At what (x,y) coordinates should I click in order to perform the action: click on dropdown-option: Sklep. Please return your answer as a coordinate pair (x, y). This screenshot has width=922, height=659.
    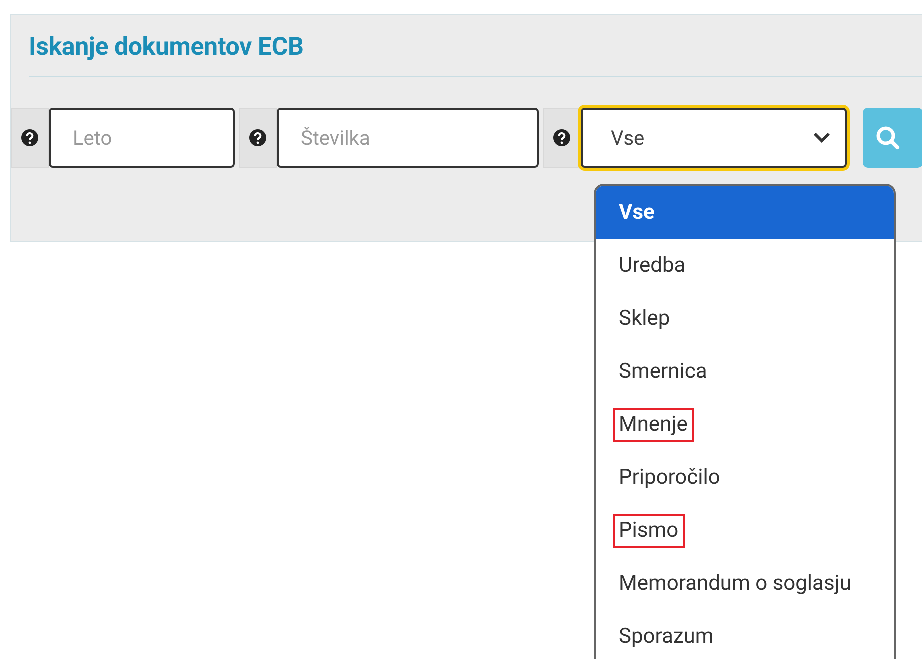
    Looking at the image, I should click on (745, 318).